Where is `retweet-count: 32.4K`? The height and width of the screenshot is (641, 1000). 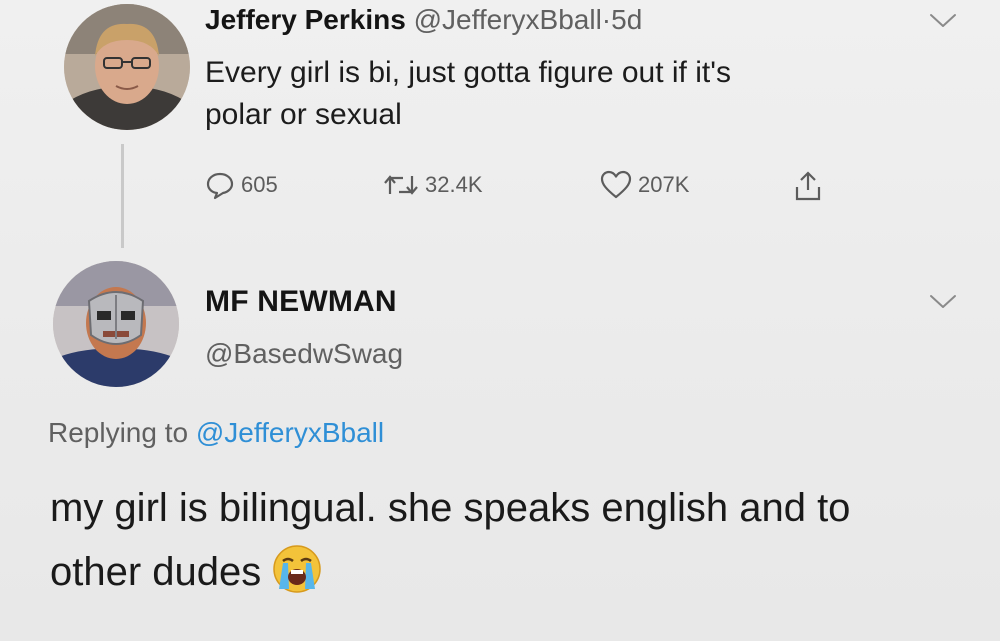
retweet-count: 32.4K is located at coordinates (454, 184).